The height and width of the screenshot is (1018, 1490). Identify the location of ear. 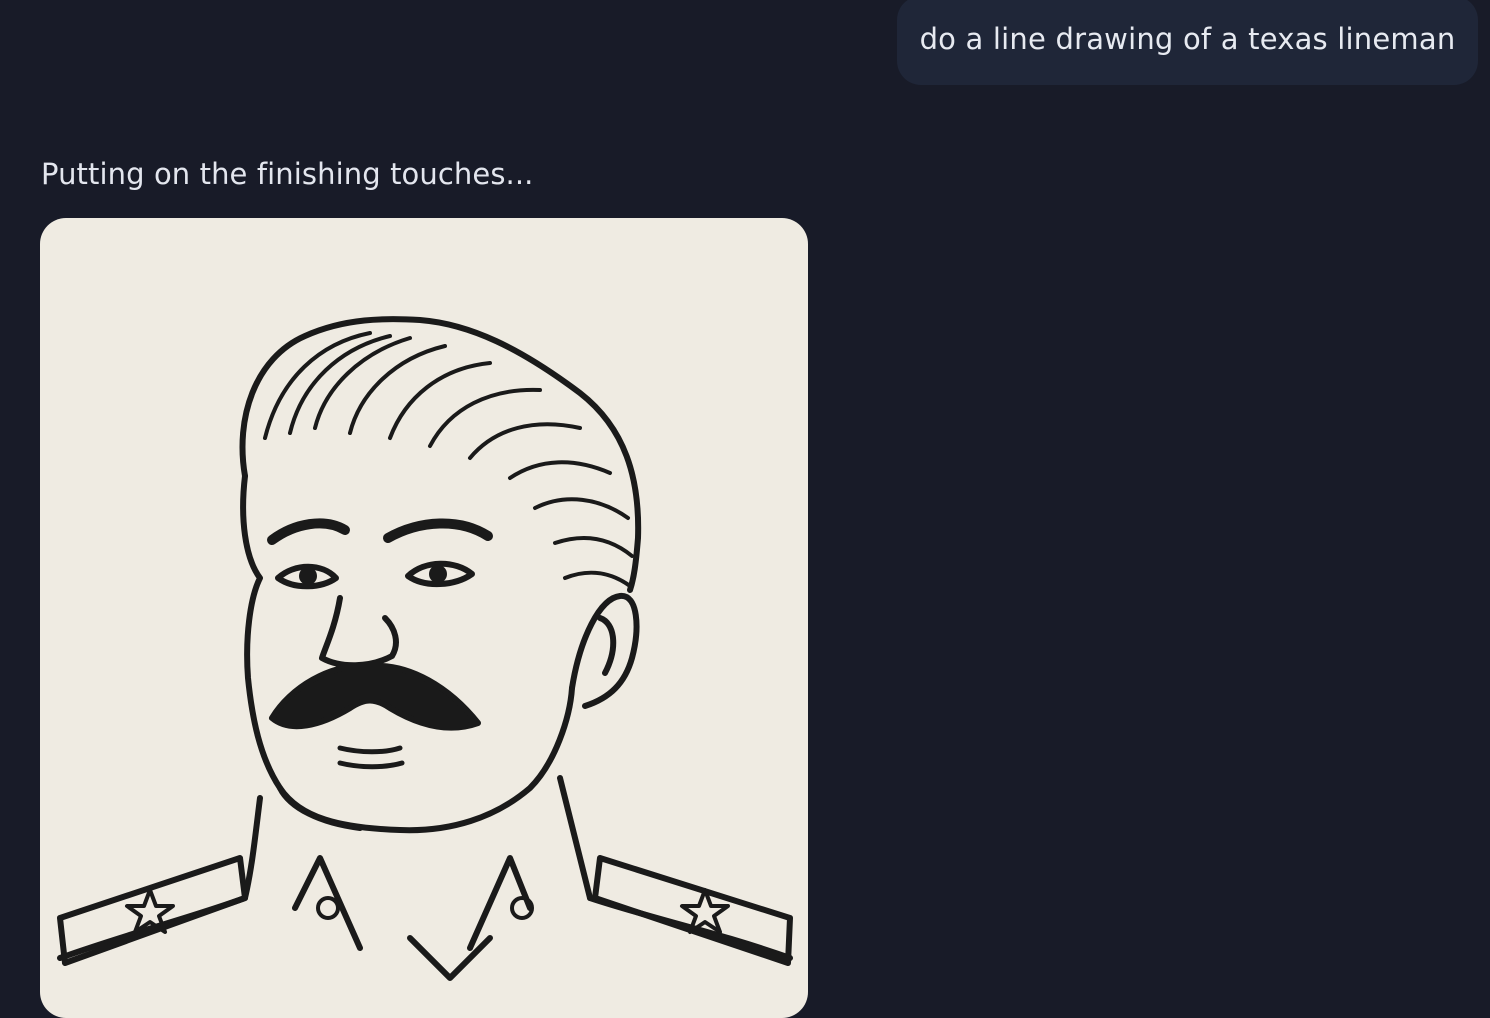
(604, 651).